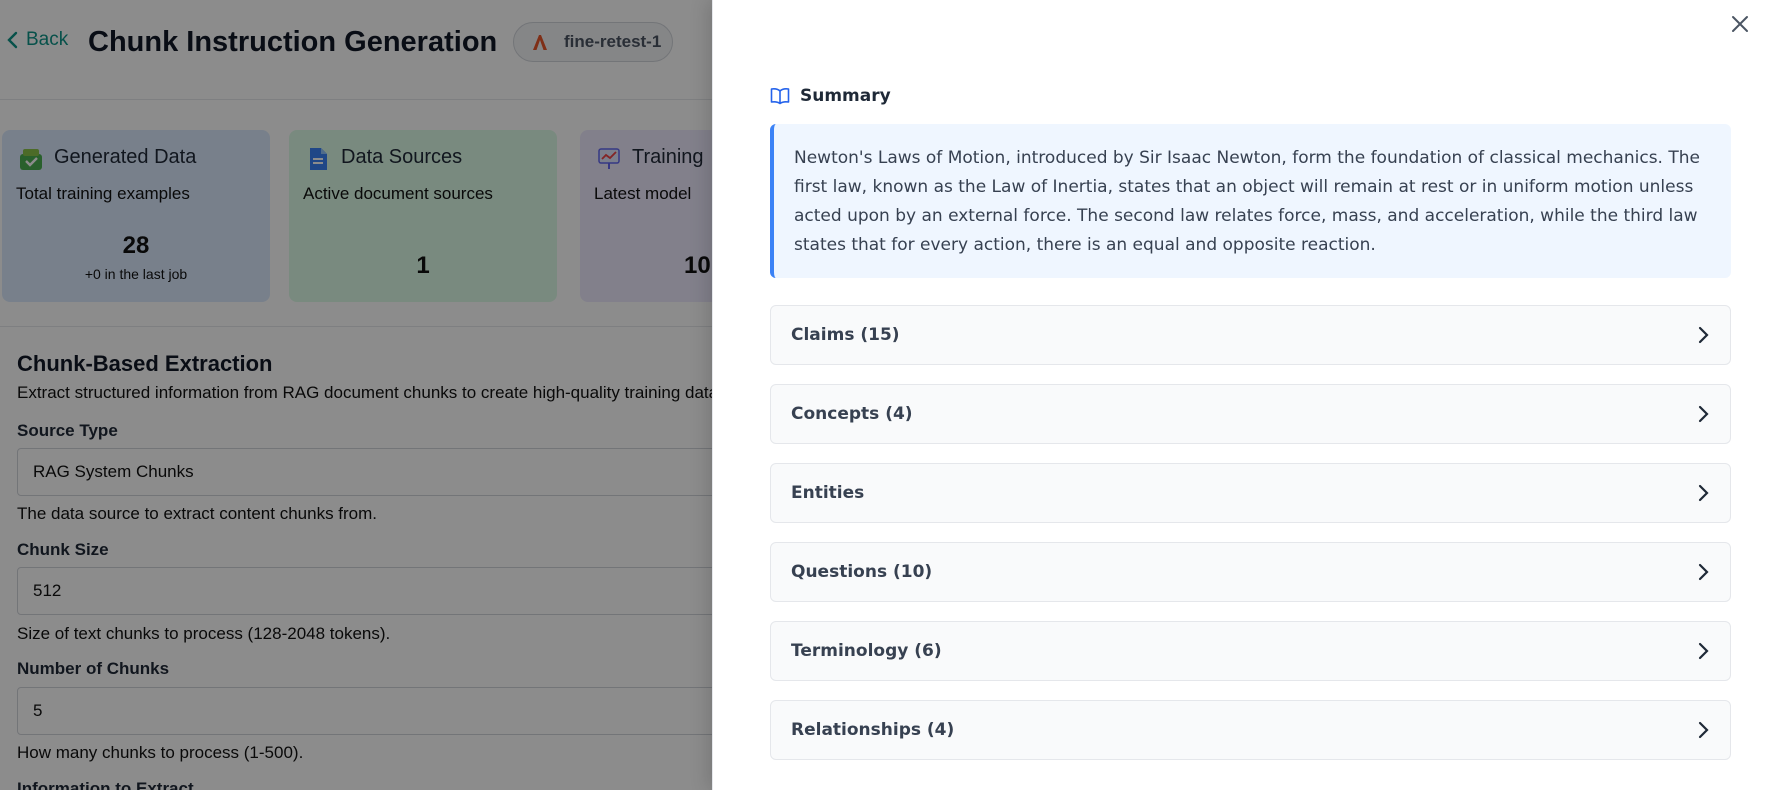 This screenshot has height=790, width=1770. I want to click on summary-header: Summary, so click(830, 96).